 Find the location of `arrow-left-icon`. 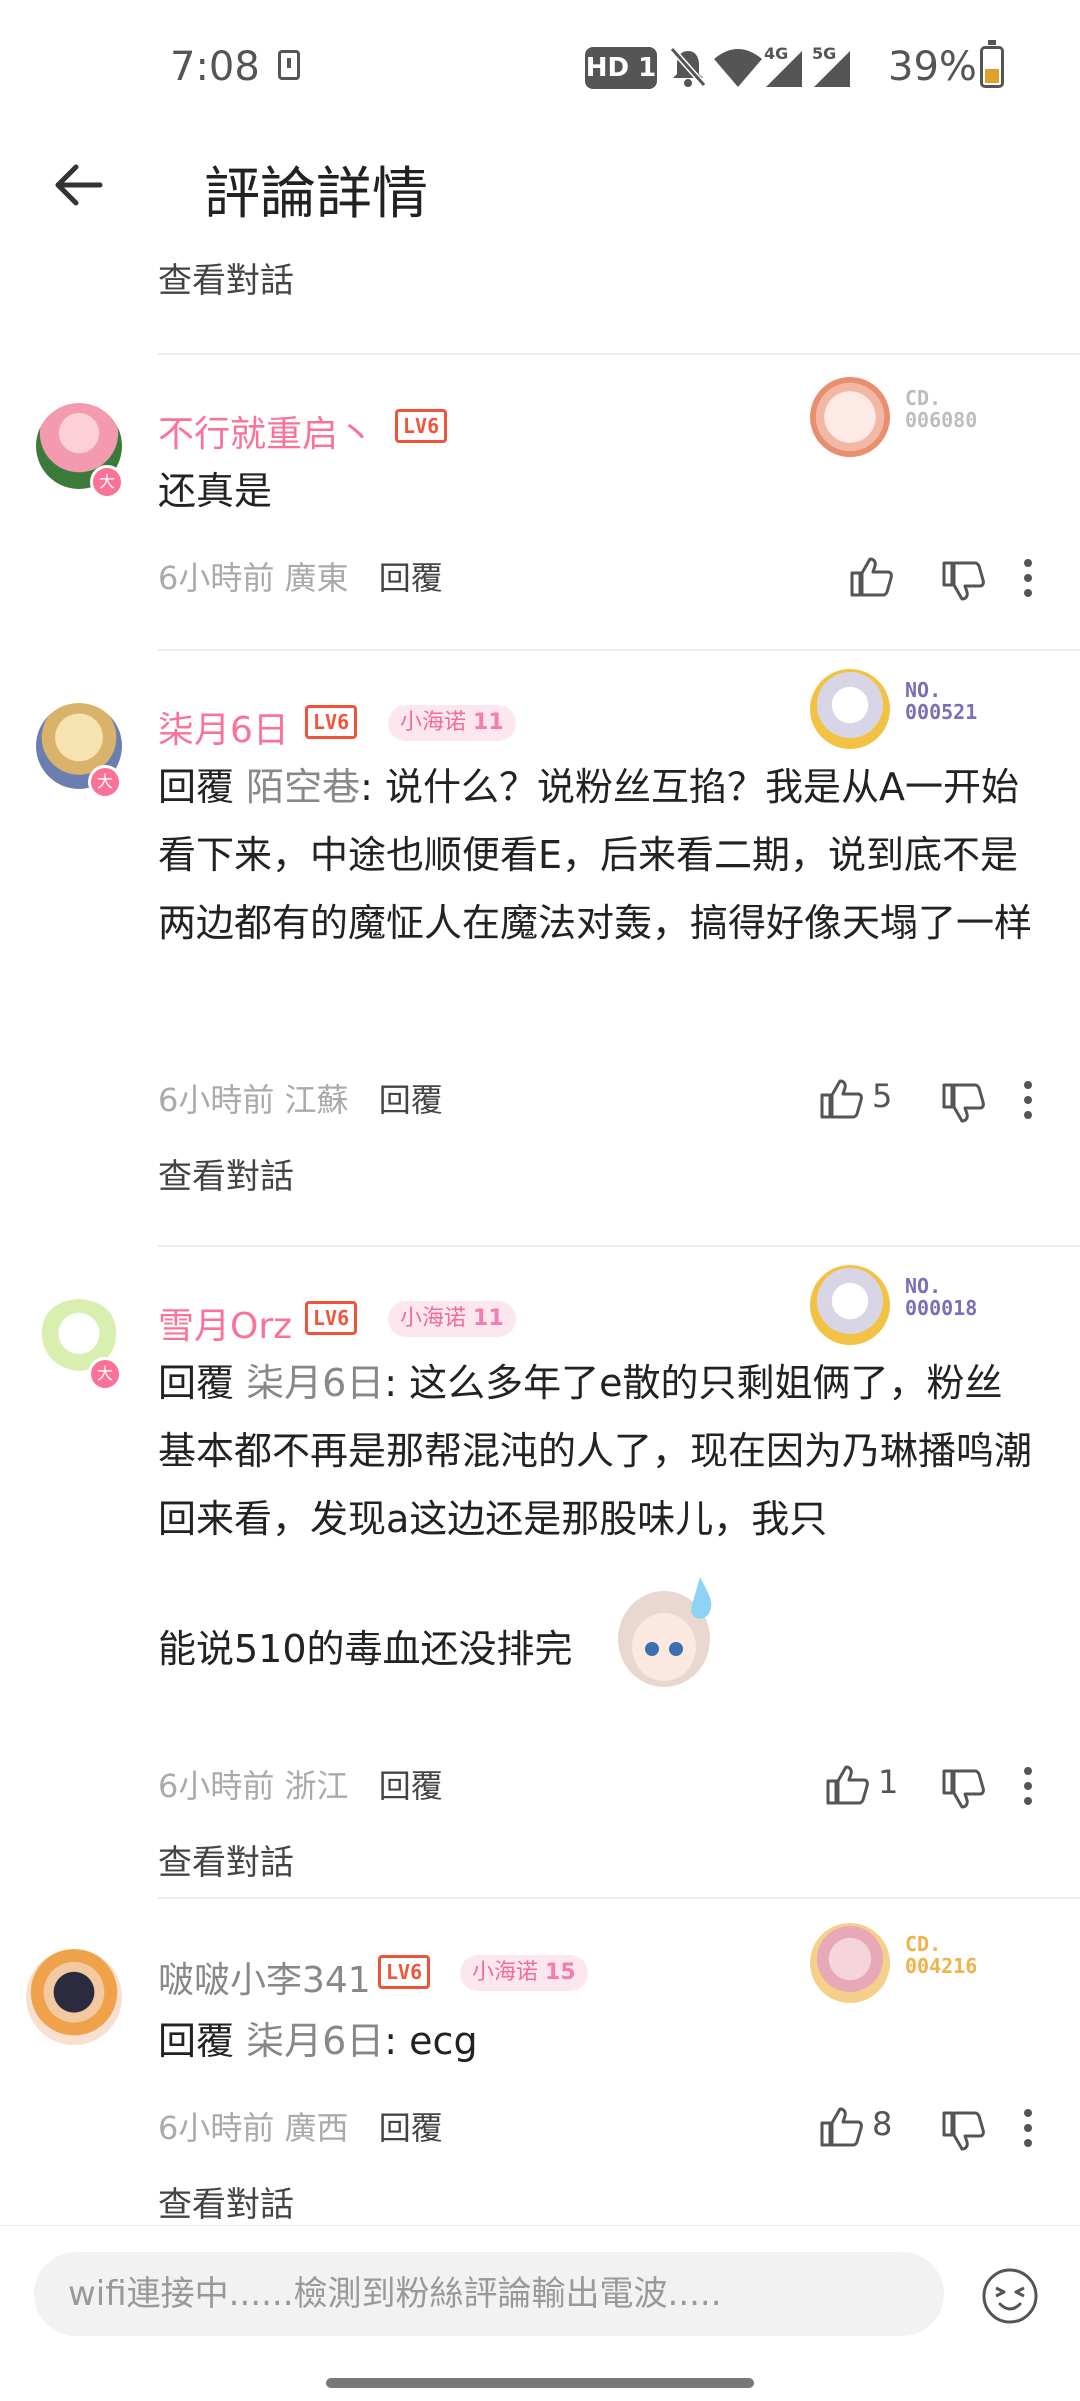

arrow-left-icon is located at coordinates (78, 185).